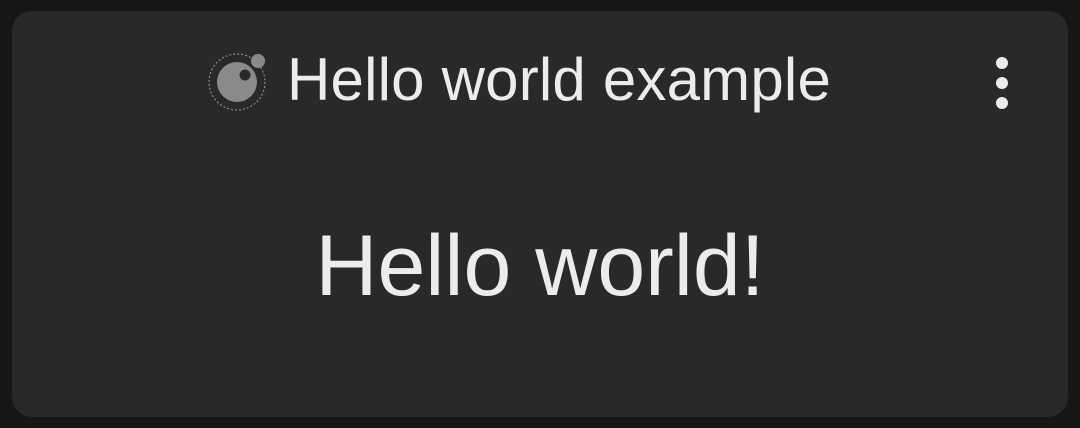 Image resolution: width=1080 pixels, height=428 pixels. What do you see at coordinates (237, 82) in the screenshot?
I see `ionic-logo-icon` at bounding box center [237, 82].